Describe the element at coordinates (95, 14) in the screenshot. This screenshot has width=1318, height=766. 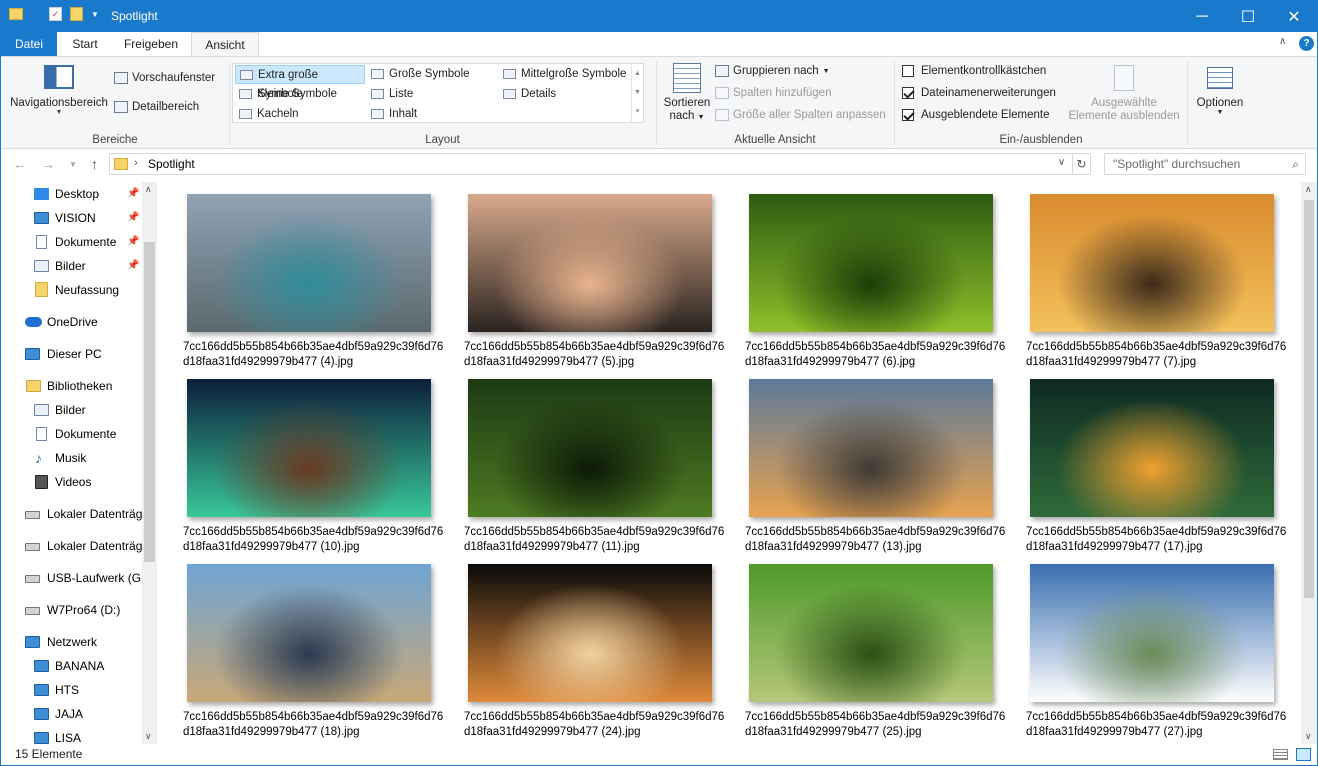
I see `customize-qat-icon: ▼` at that location.